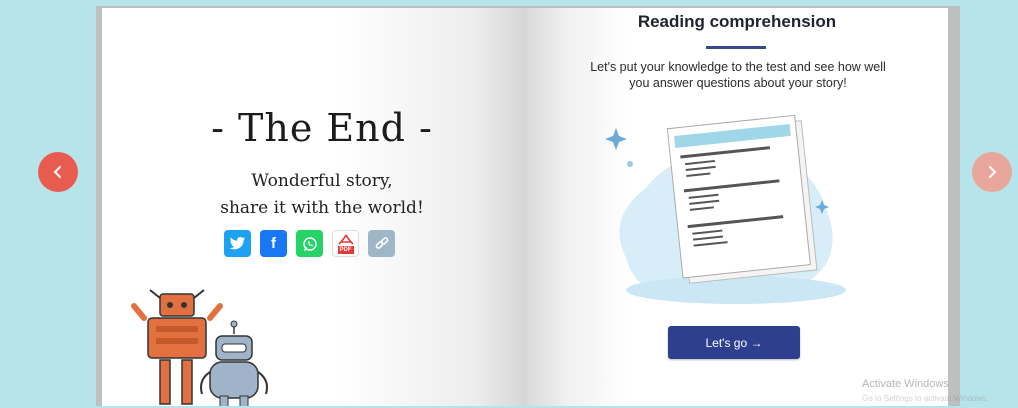 The image size is (1018, 408). I want to click on facebook-icon: f, so click(273, 243).